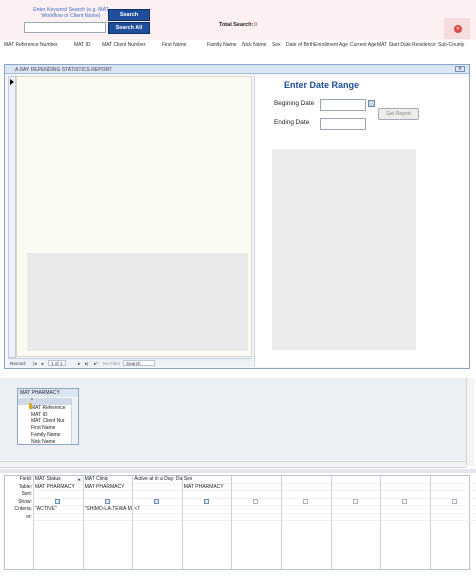 The height and width of the screenshot is (578, 476). What do you see at coordinates (107, 522) in the screenshot?
I see `grid-column: MAT Clinic MAT PHARMACY "SHIMO-LA-TEWA MA` at bounding box center [107, 522].